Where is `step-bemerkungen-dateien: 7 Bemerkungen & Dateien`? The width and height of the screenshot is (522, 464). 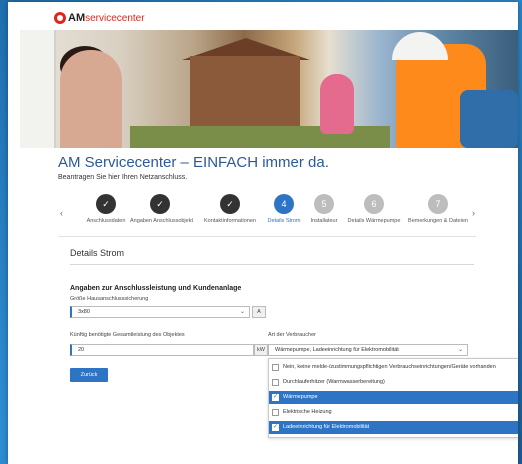
step-bemerkungen-dateien: 7 Bemerkungen & Dateien is located at coordinates (438, 209).